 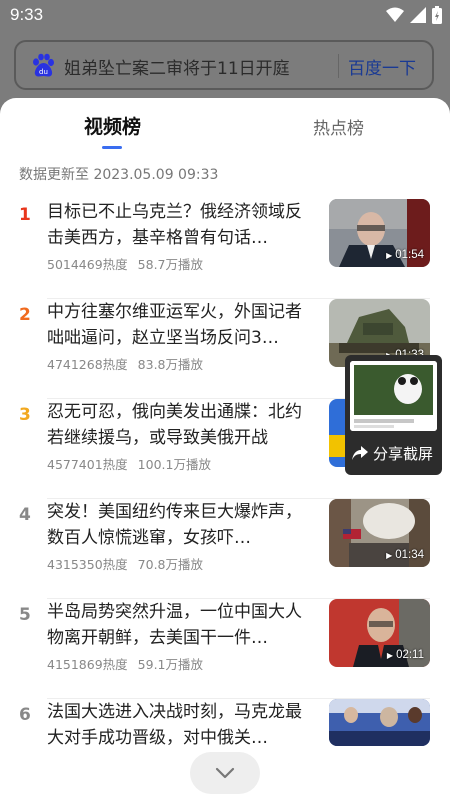 I want to click on item-meta: 4577401热度 100.1万播放, so click(x=134, y=463).